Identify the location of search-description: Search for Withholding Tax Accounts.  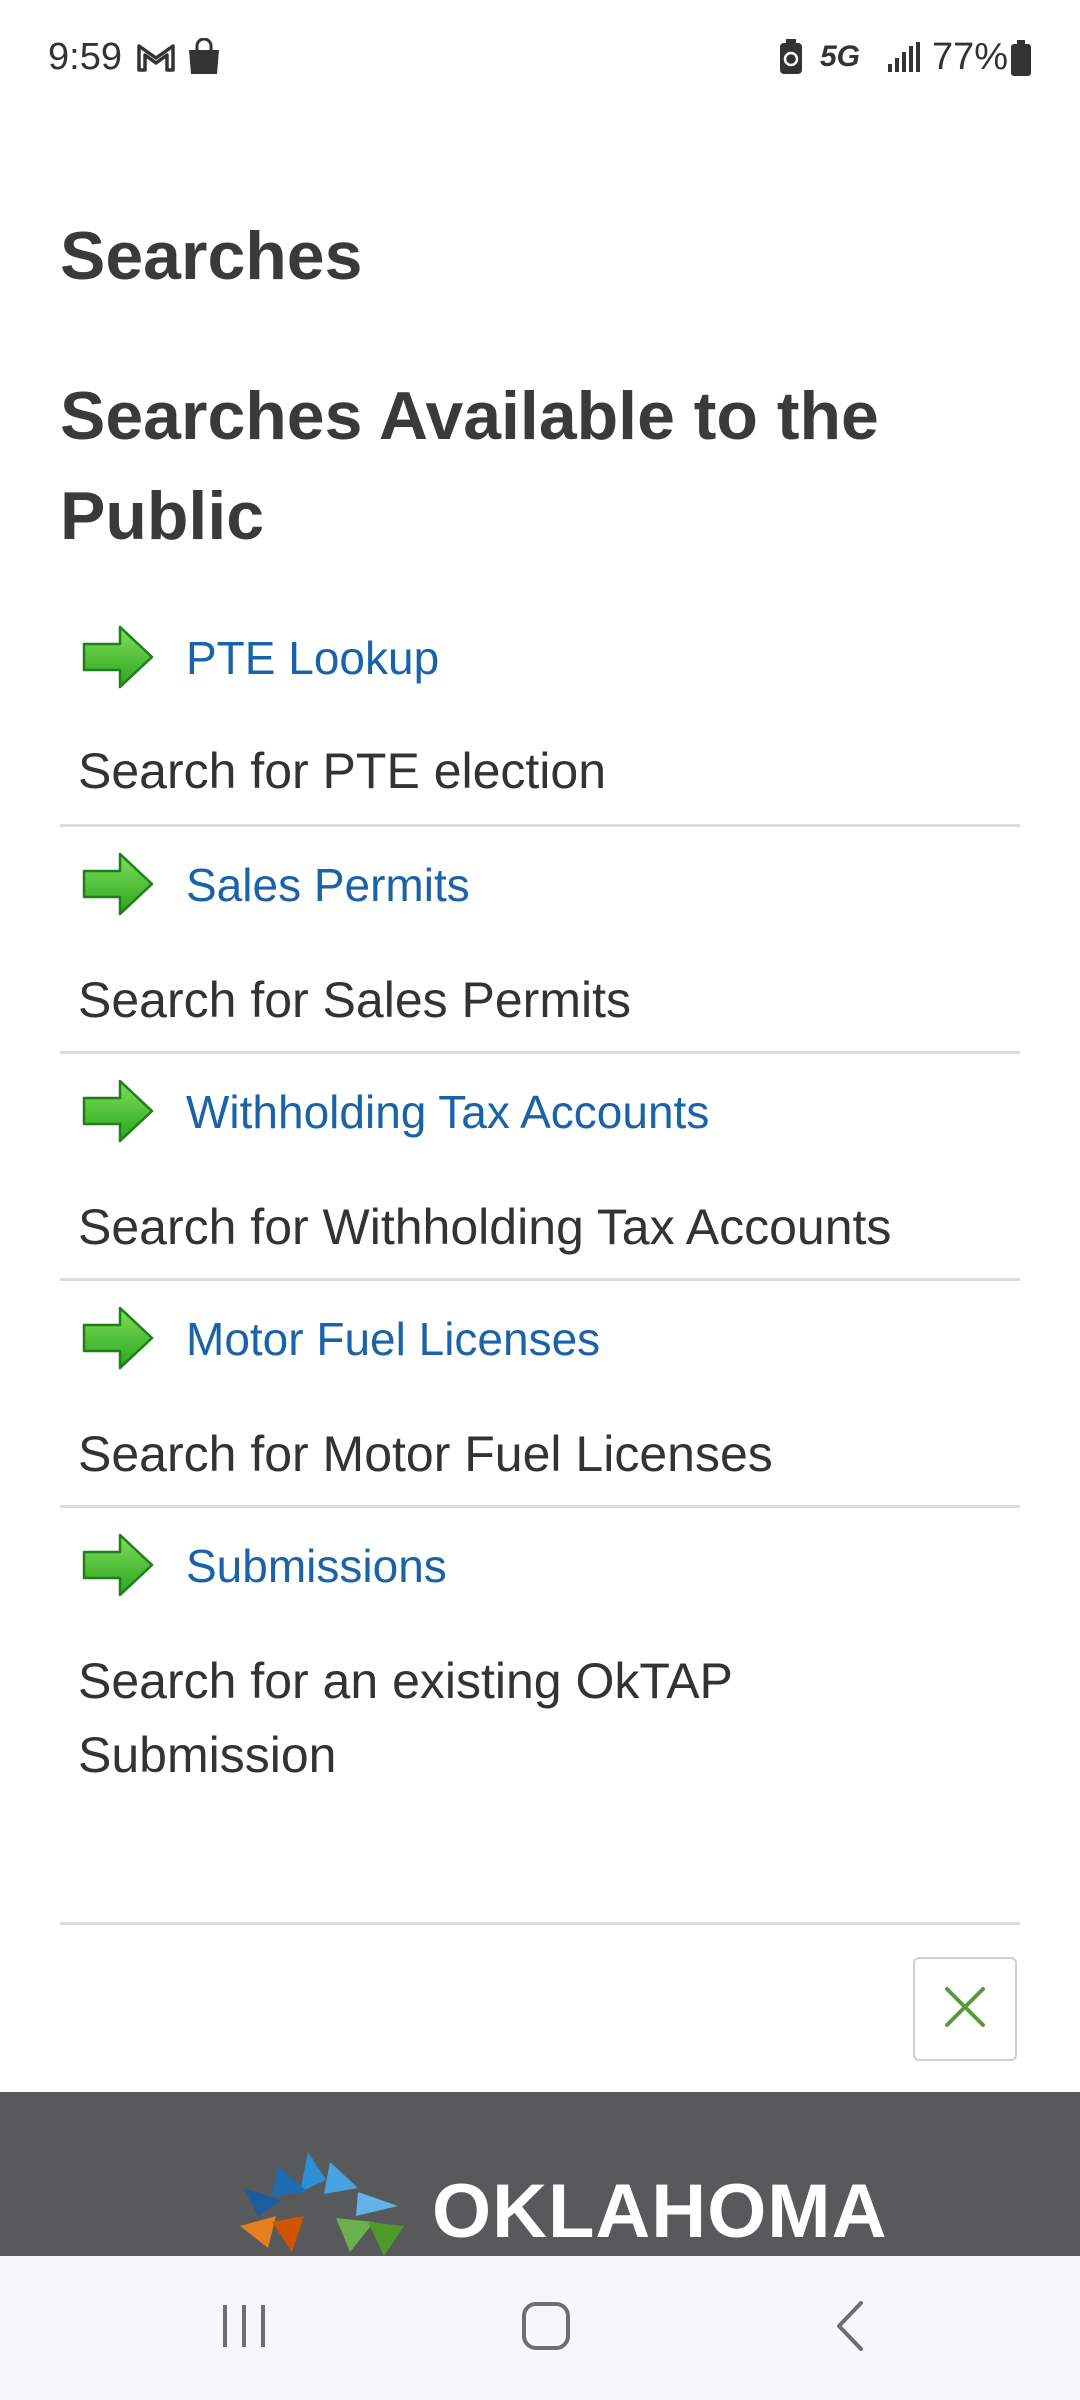
(485, 1227).